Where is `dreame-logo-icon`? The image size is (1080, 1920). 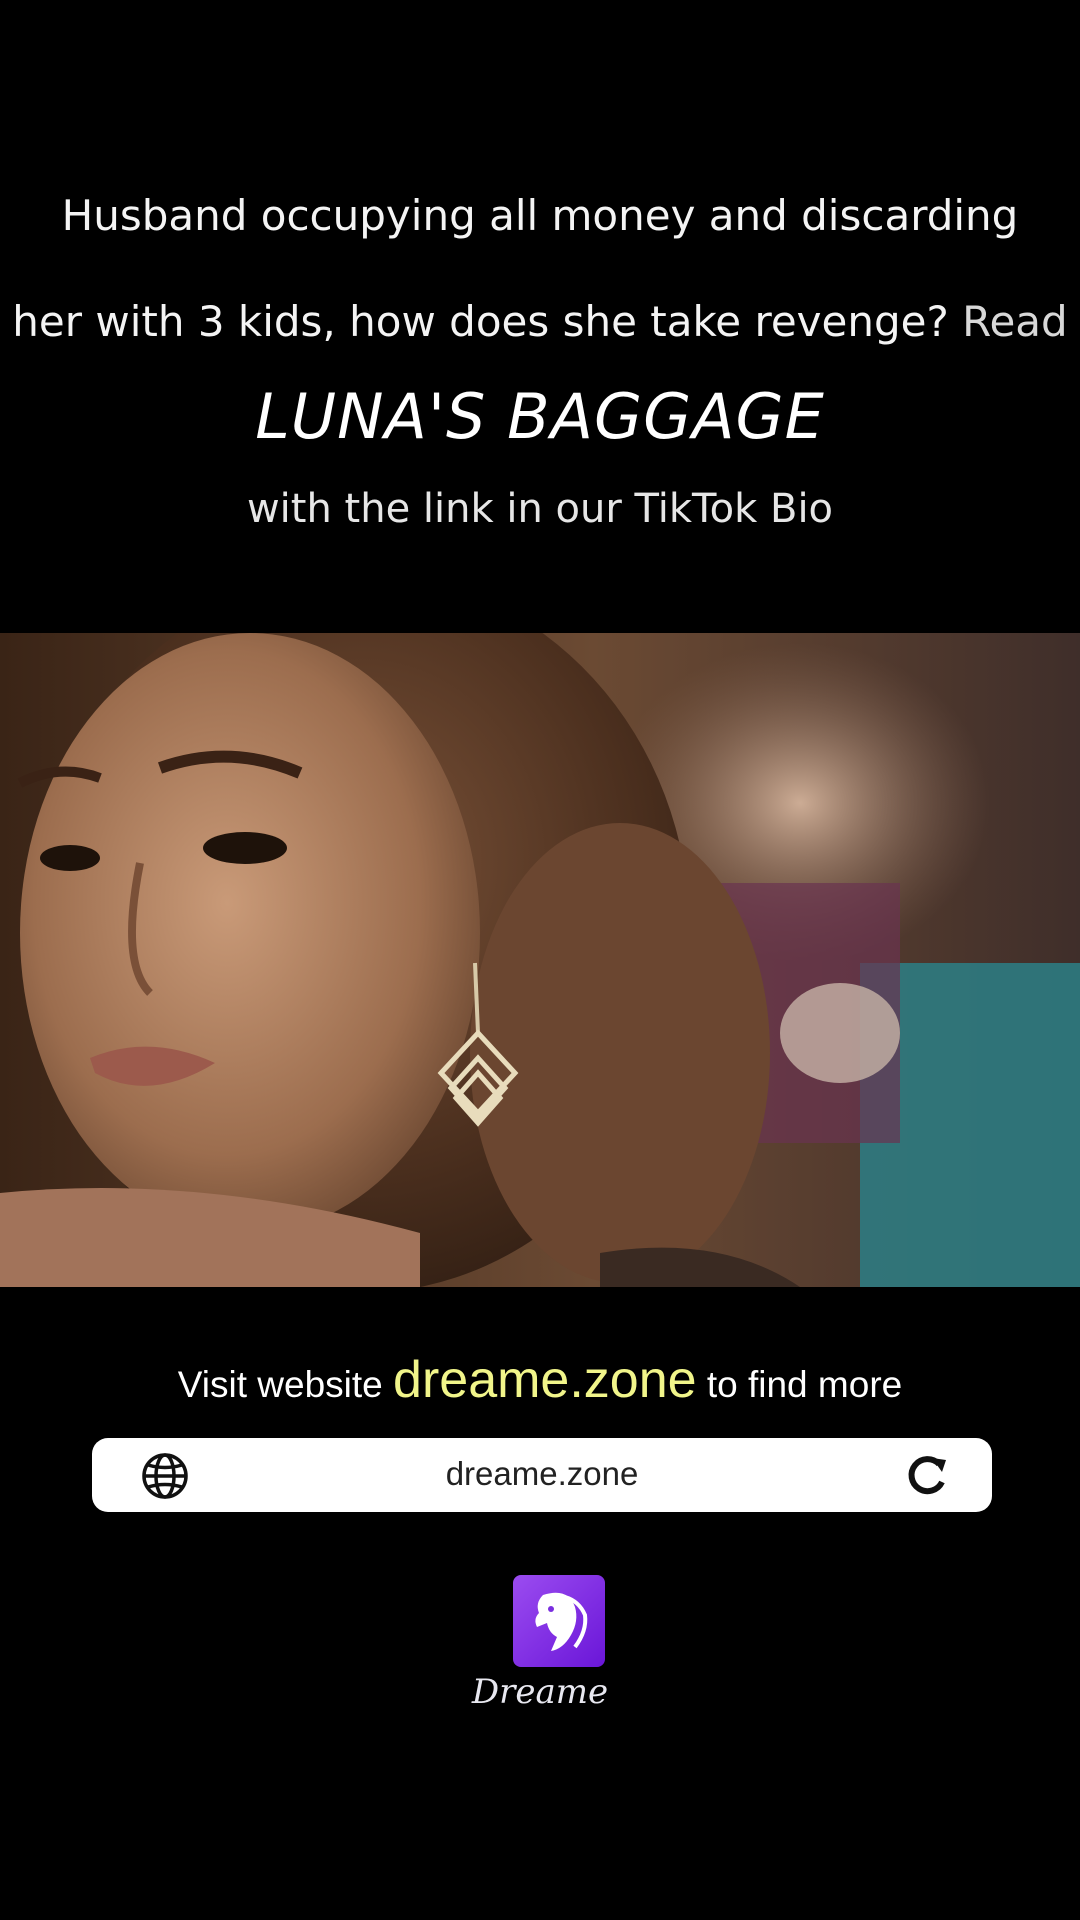 dreame-logo-icon is located at coordinates (559, 1621).